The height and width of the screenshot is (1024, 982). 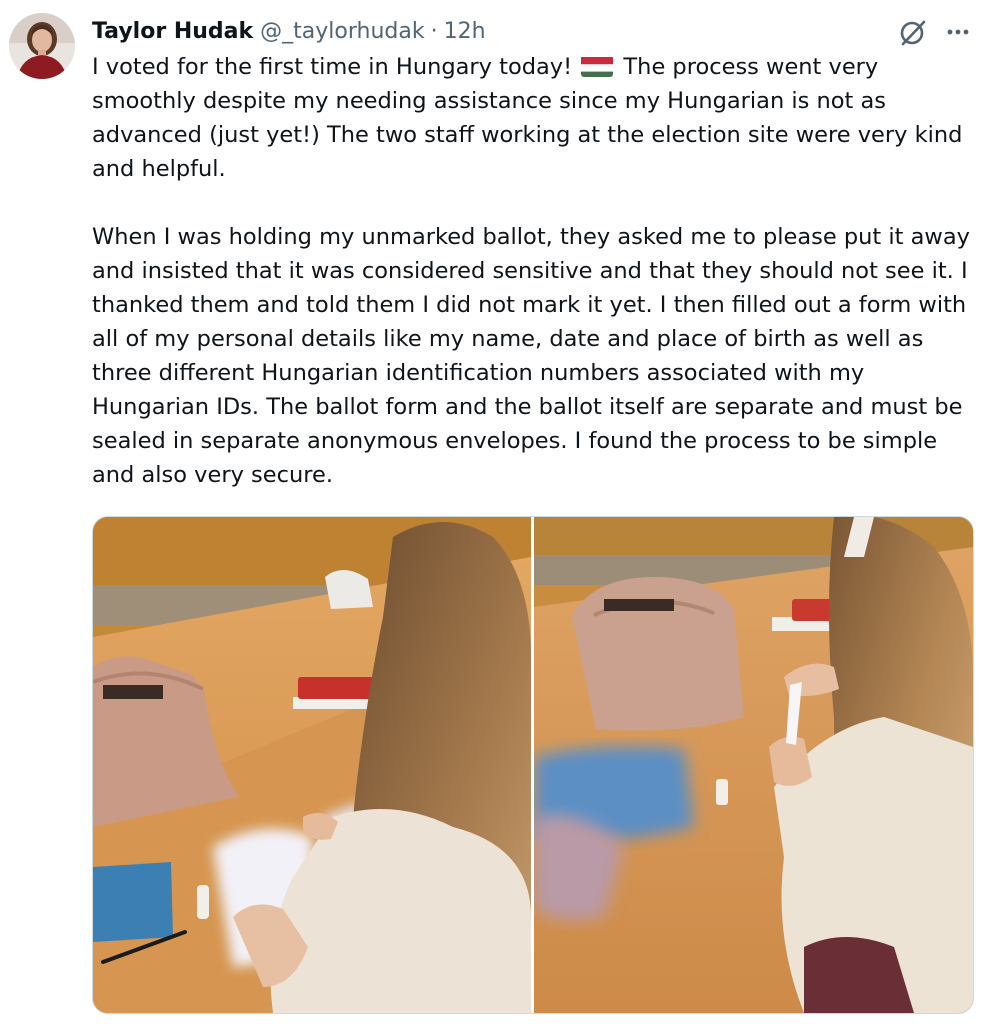 I want to click on author-name: Taylor Hudak, so click(x=172, y=31).